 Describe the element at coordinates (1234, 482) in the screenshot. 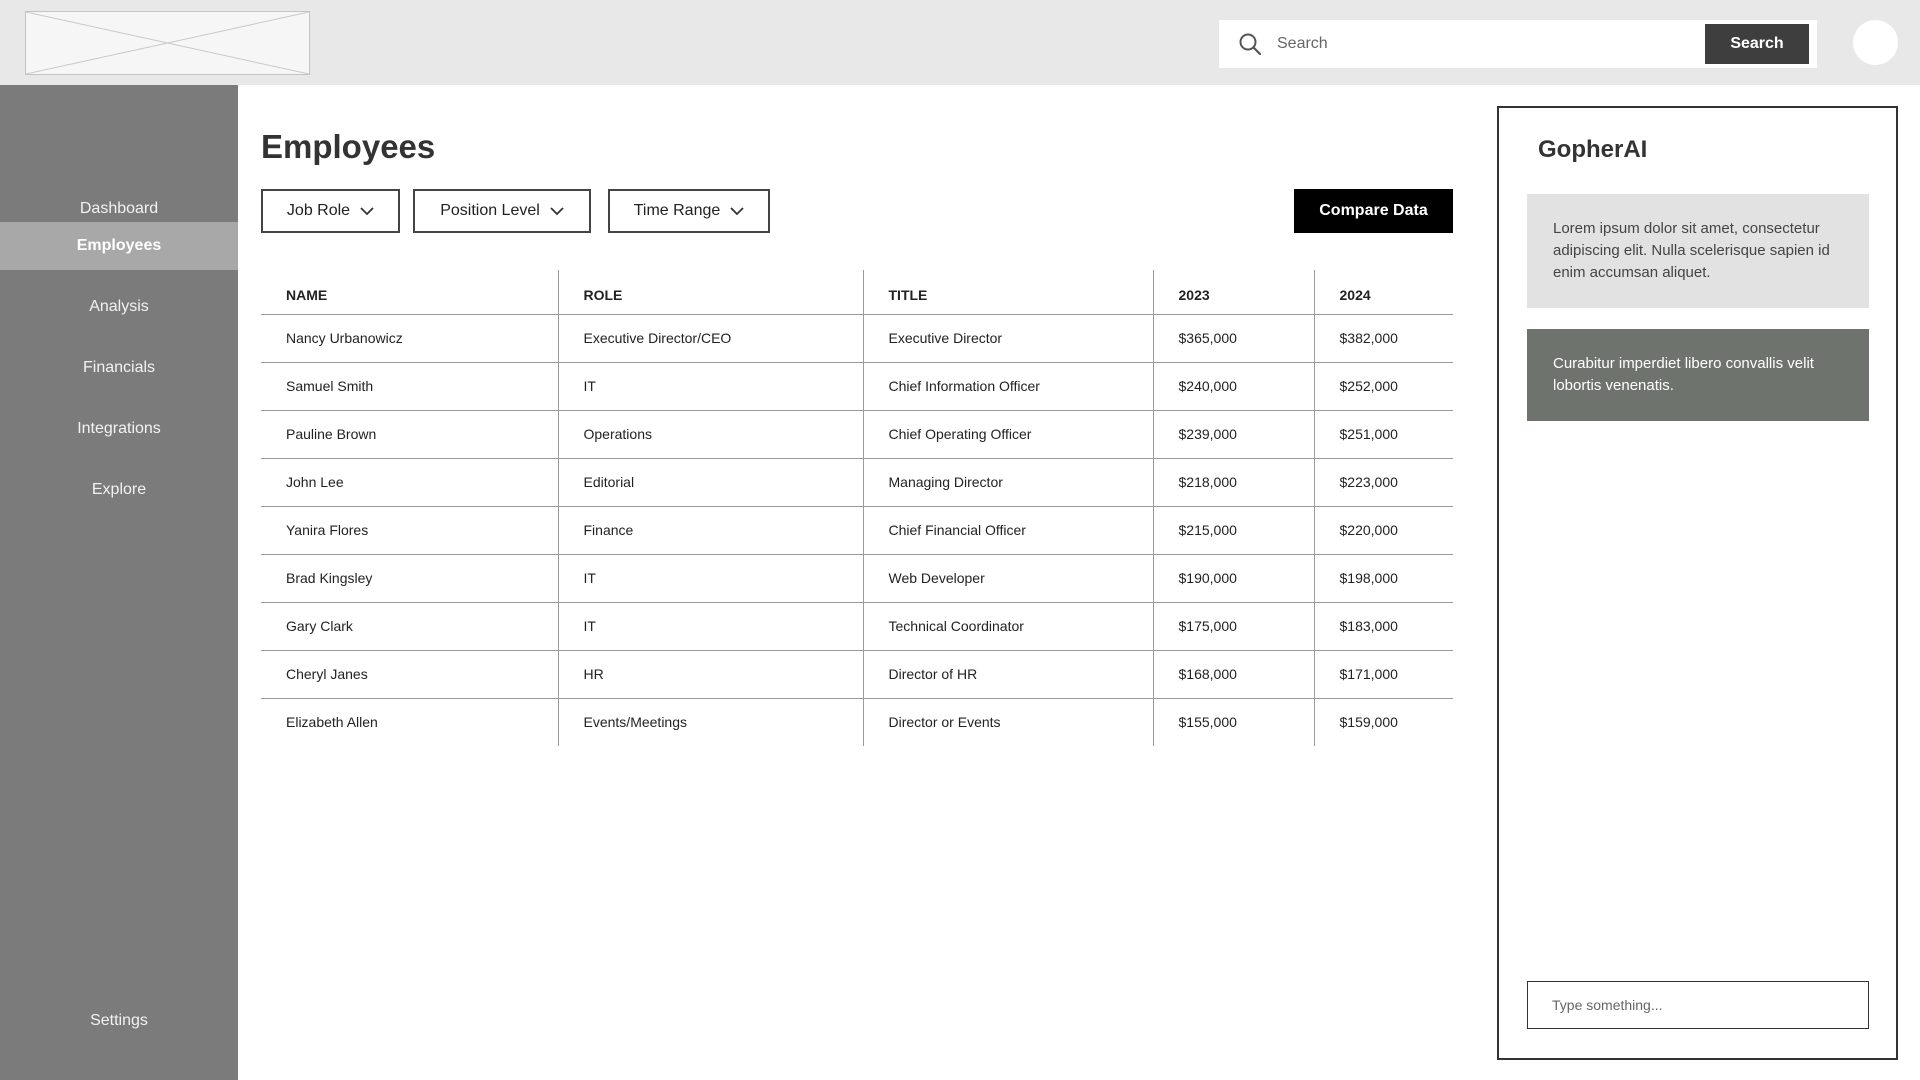

I see `salary-2023-cell: $218,000` at that location.